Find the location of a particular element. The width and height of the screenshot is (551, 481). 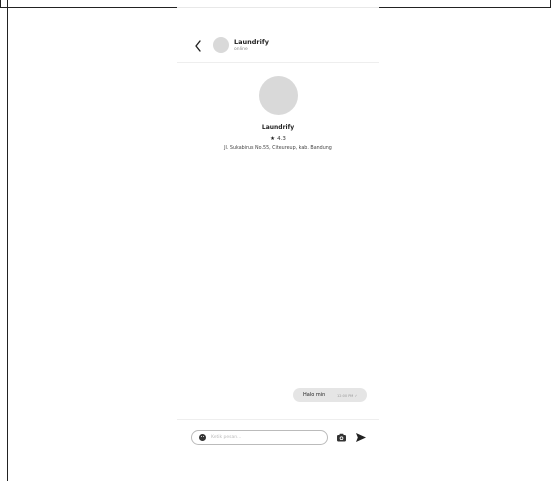

profile-avatar is located at coordinates (278, 95).